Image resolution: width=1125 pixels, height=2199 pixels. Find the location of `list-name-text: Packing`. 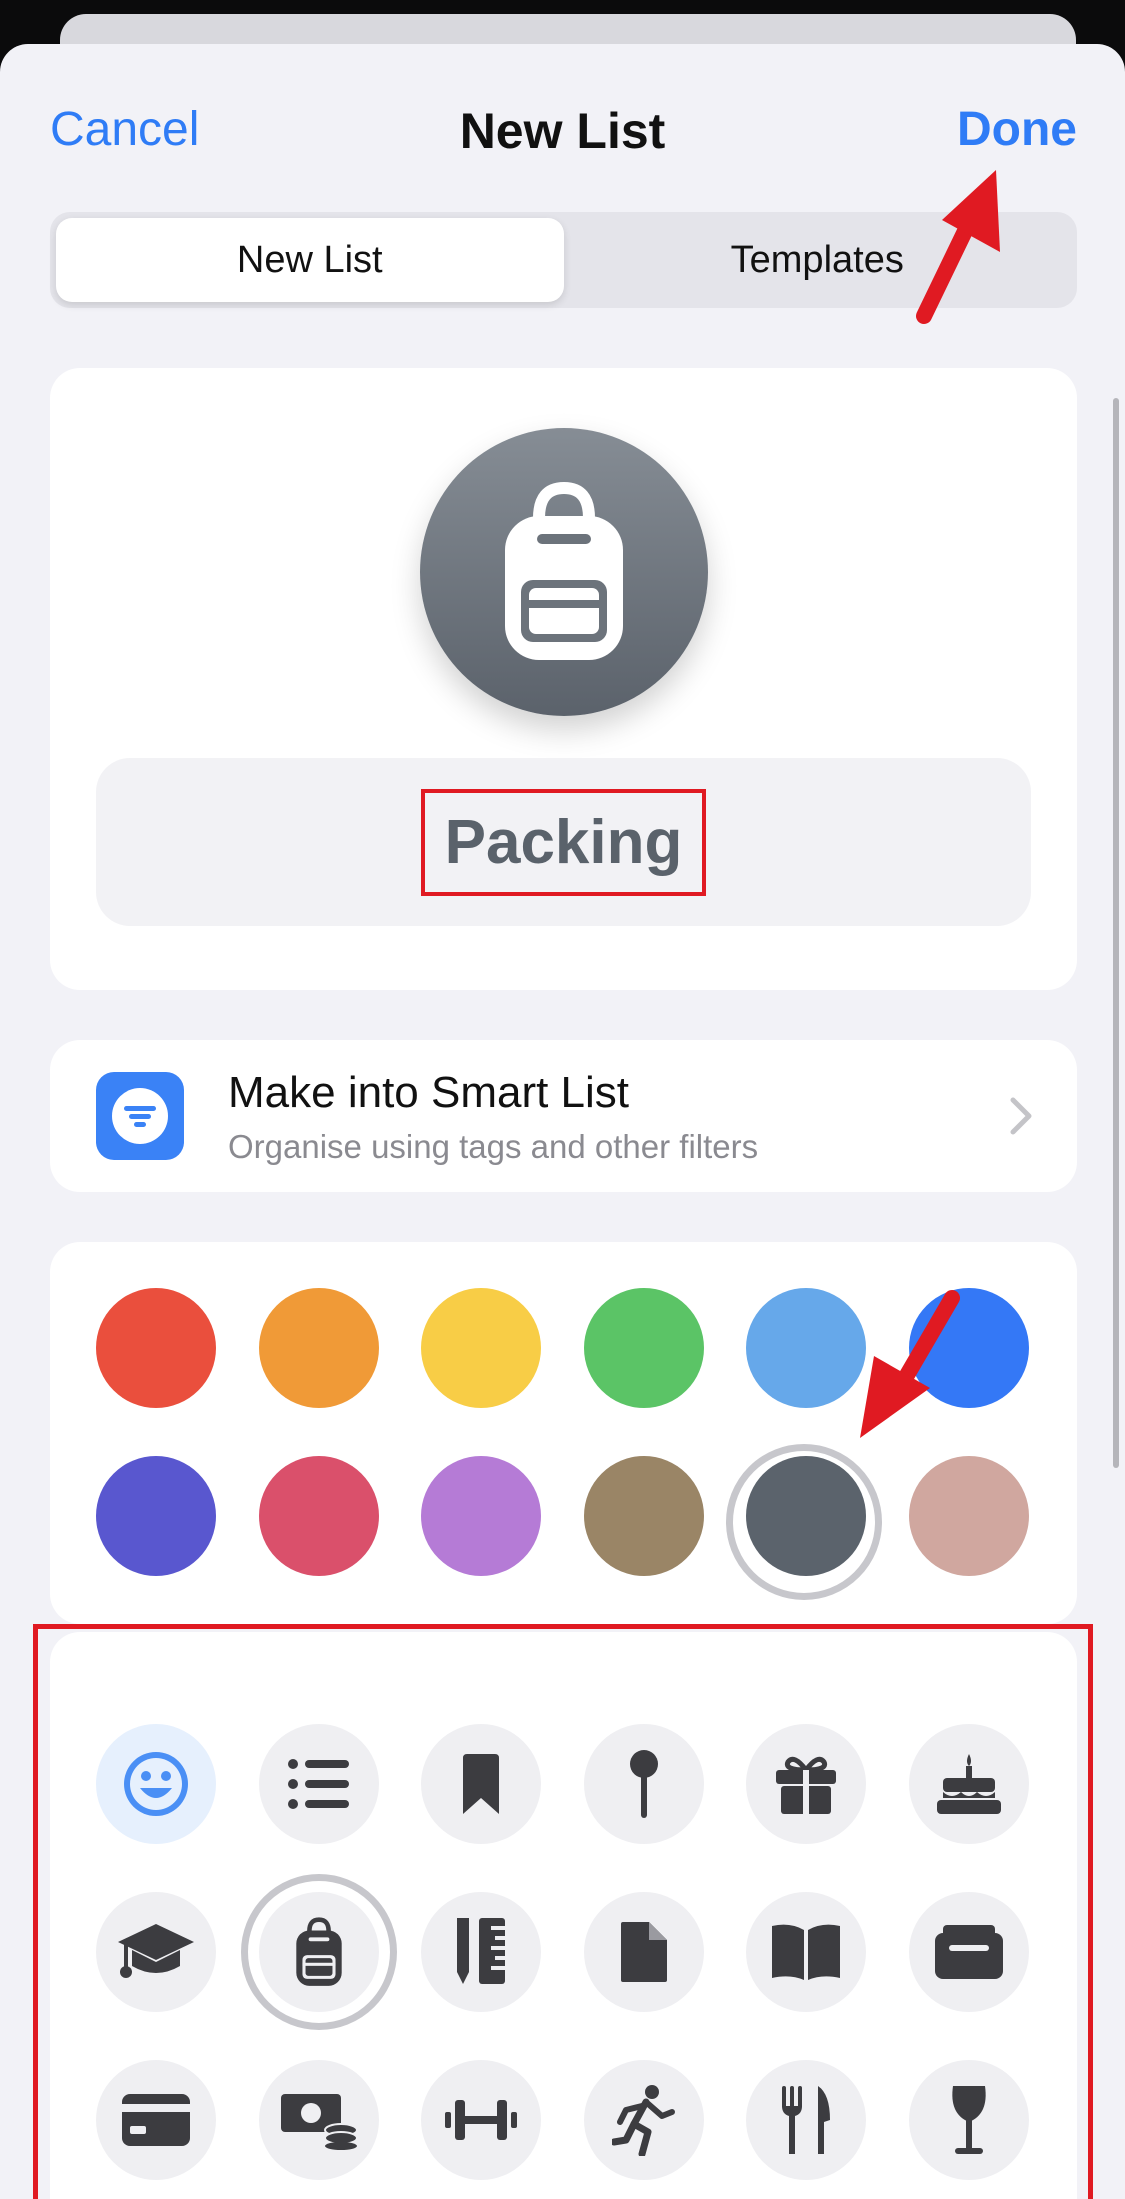

list-name-text: Packing is located at coordinates (563, 842).